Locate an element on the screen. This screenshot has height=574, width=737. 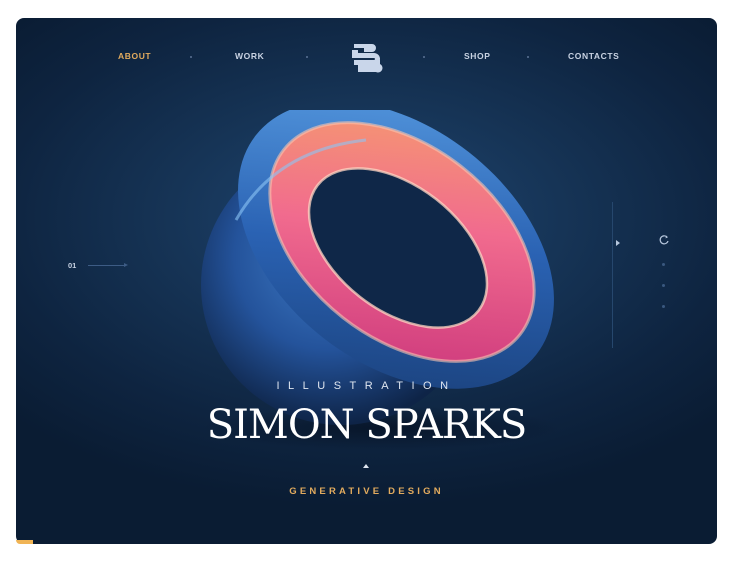
arrow-right-icon is located at coordinates (126, 265).